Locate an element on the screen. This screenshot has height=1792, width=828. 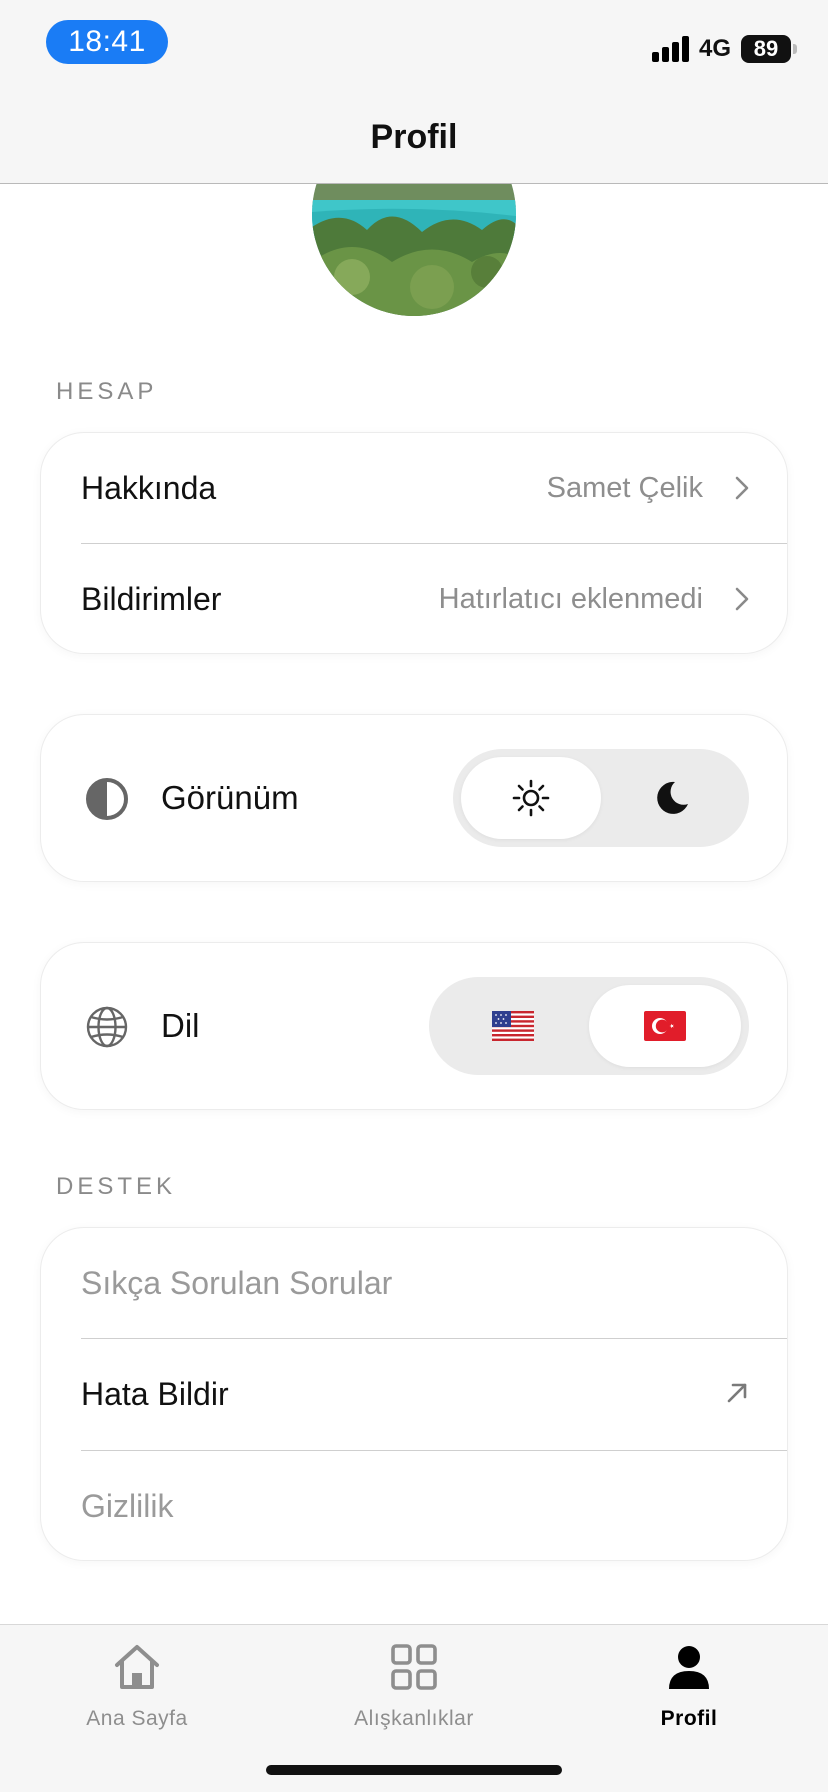
us-flag-icon is located at coordinates (513, 1026).